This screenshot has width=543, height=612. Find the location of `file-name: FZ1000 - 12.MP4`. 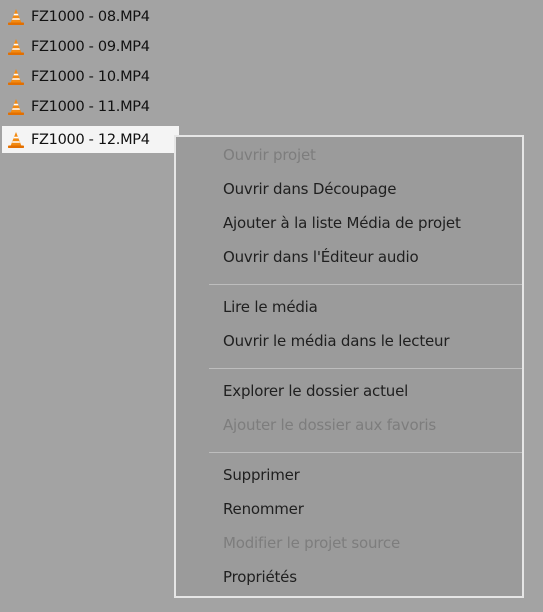

file-name: FZ1000 - 12.MP4 is located at coordinates (90, 139).